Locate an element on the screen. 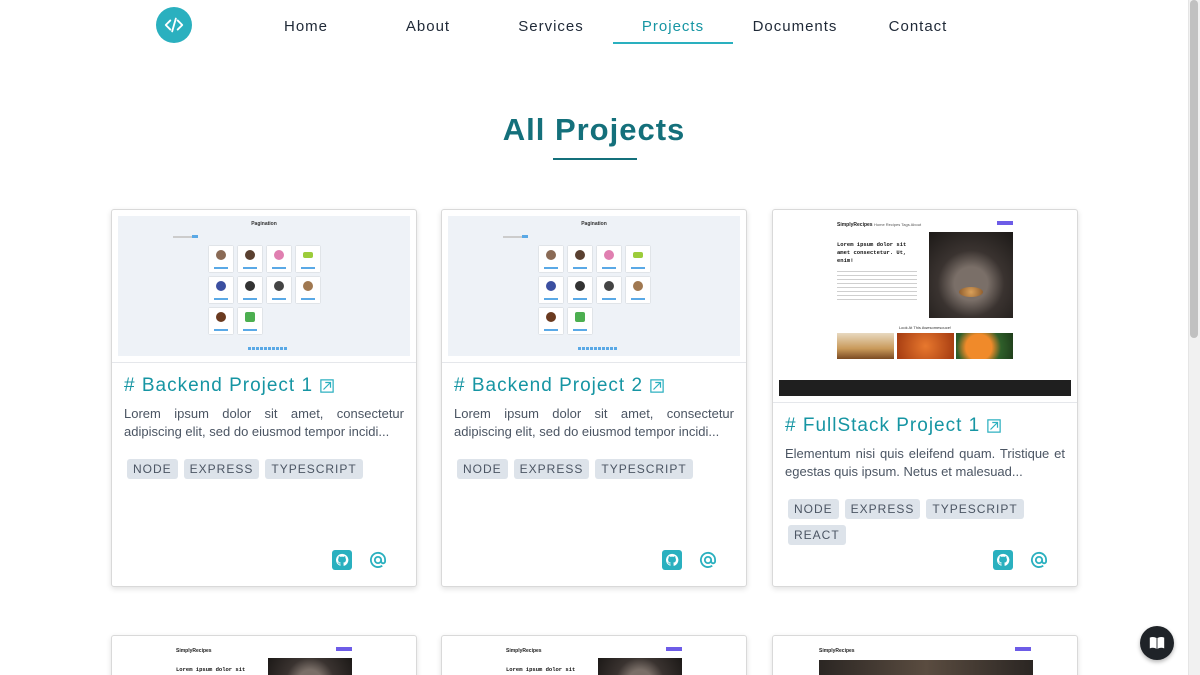 The height and width of the screenshot is (675, 1200). project-title: # Backend Project 1 is located at coordinates (264, 386).